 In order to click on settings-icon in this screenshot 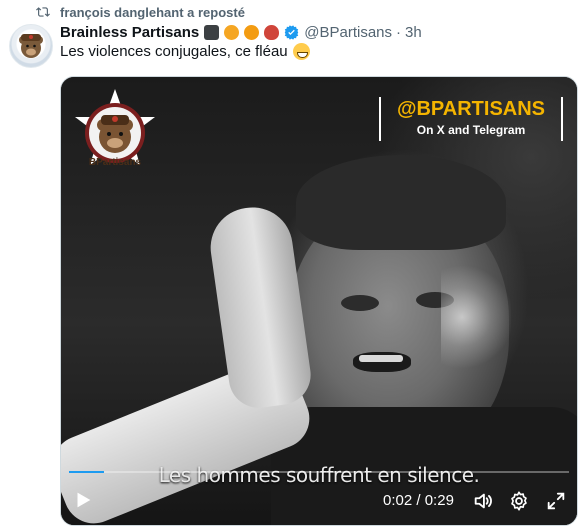, I will do `click(519, 501)`.